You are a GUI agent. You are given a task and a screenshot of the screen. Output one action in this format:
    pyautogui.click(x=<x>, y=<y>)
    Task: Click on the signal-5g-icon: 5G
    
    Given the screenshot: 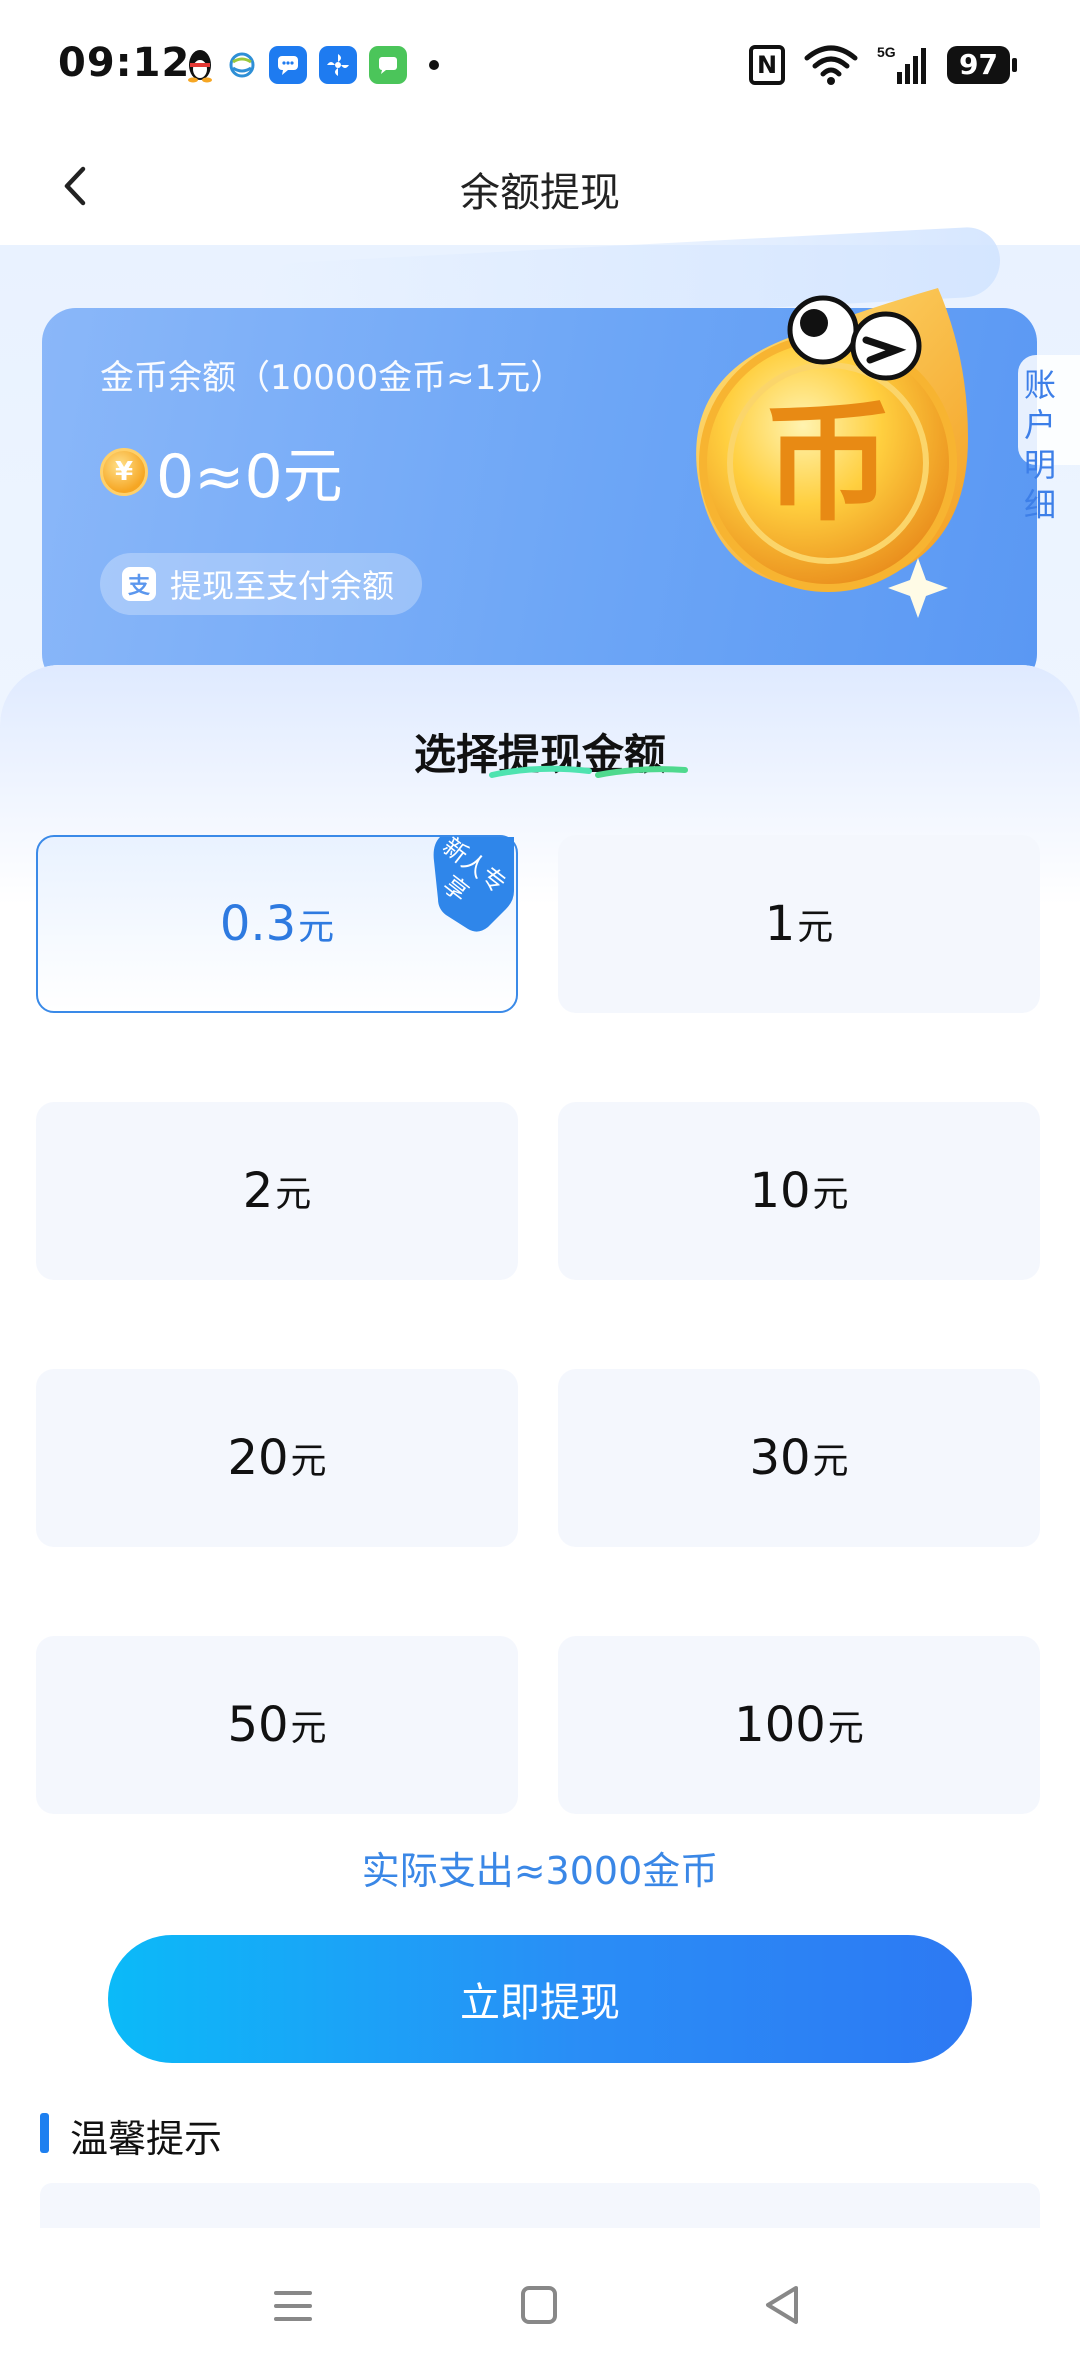 What is the action you would take?
    pyautogui.click(x=903, y=65)
    